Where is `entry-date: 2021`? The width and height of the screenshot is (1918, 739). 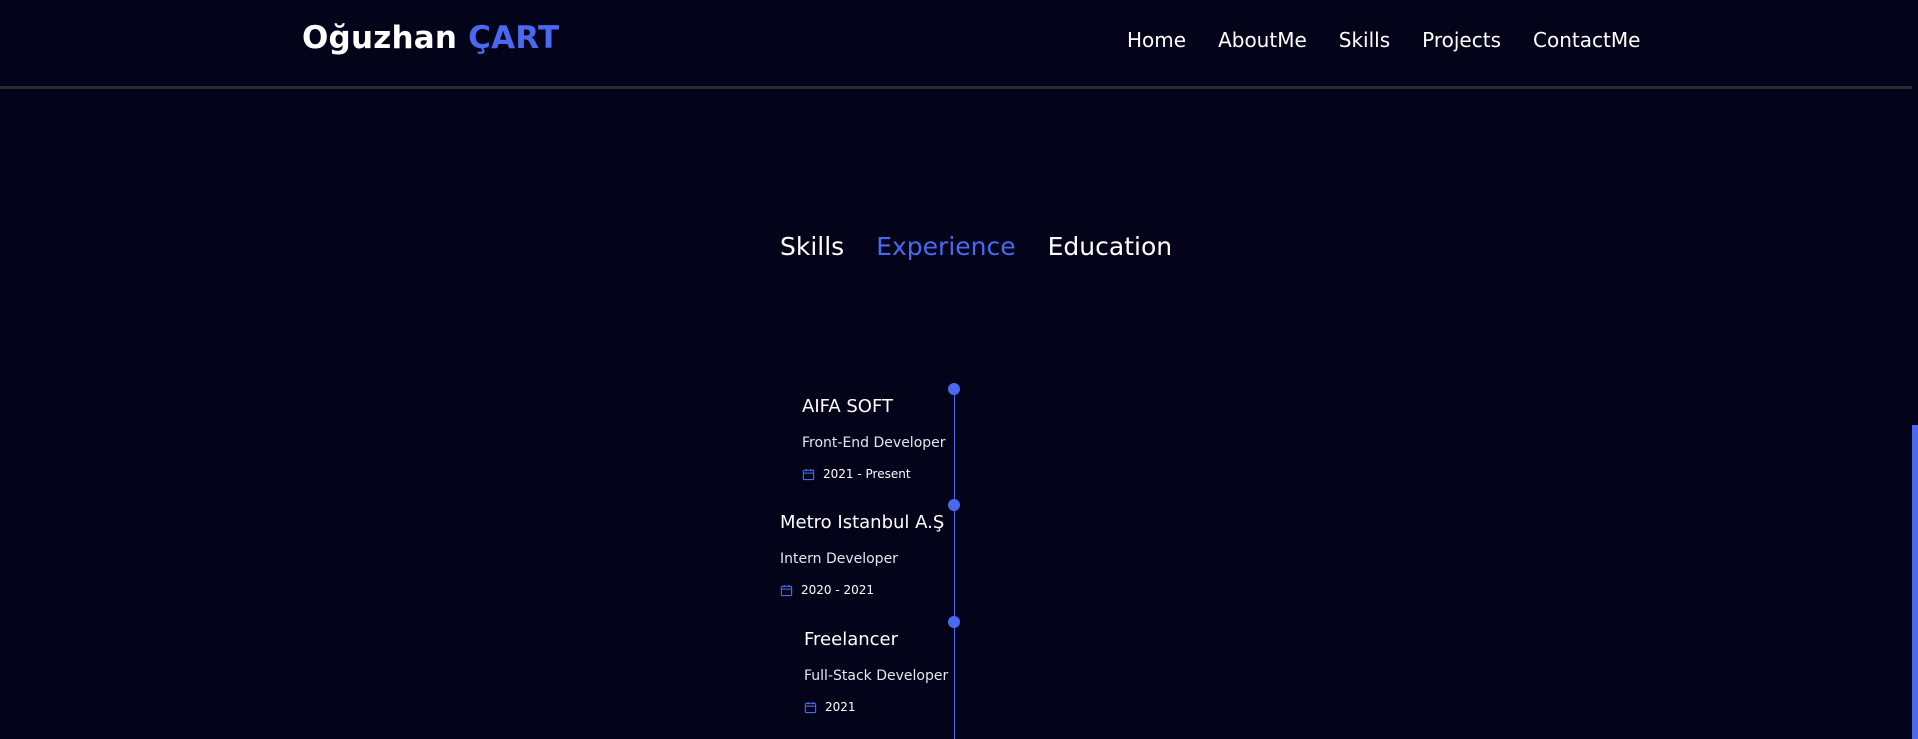 entry-date: 2021 is located at coordinates (876, 707).